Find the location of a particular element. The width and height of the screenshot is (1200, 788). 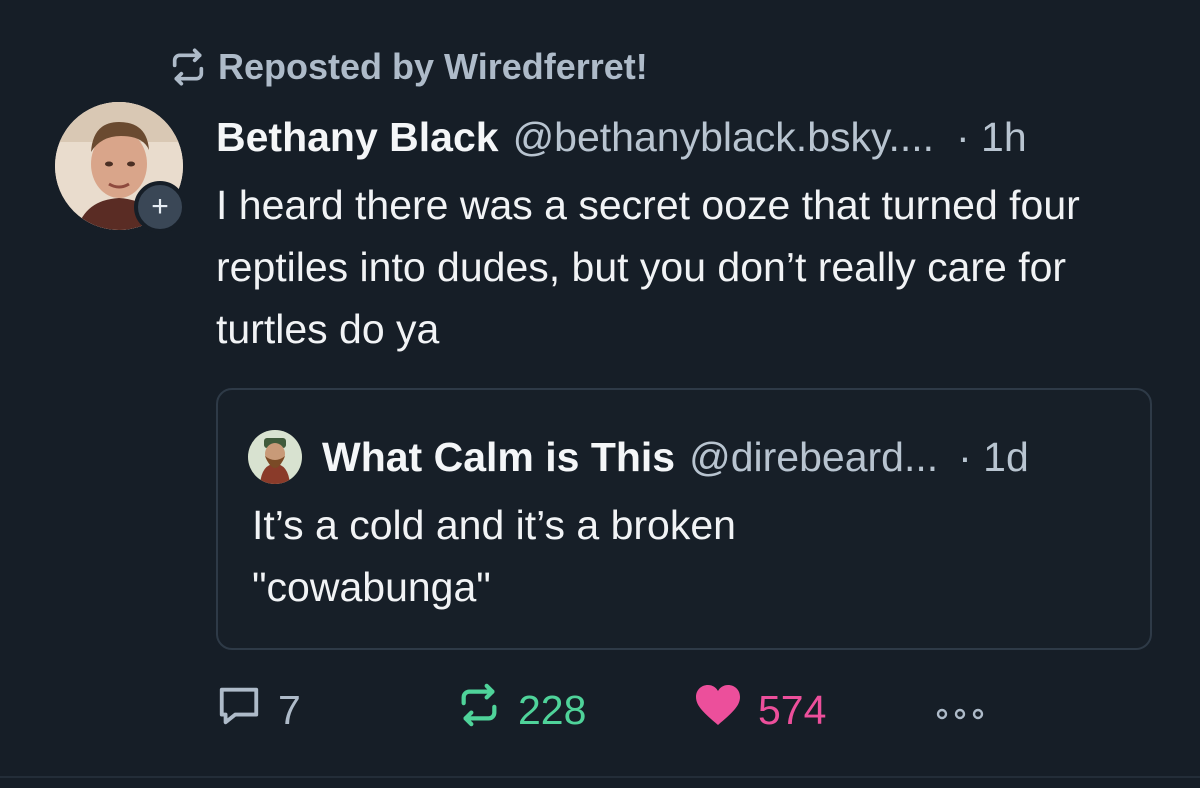

follow-plus-button: + is located at coordinates (160, 207).